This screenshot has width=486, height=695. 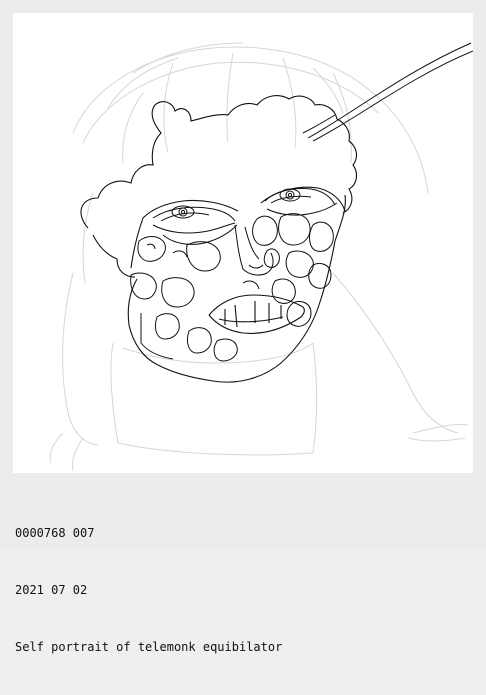 I want to click on right-eye, so click(x=301, y=202).